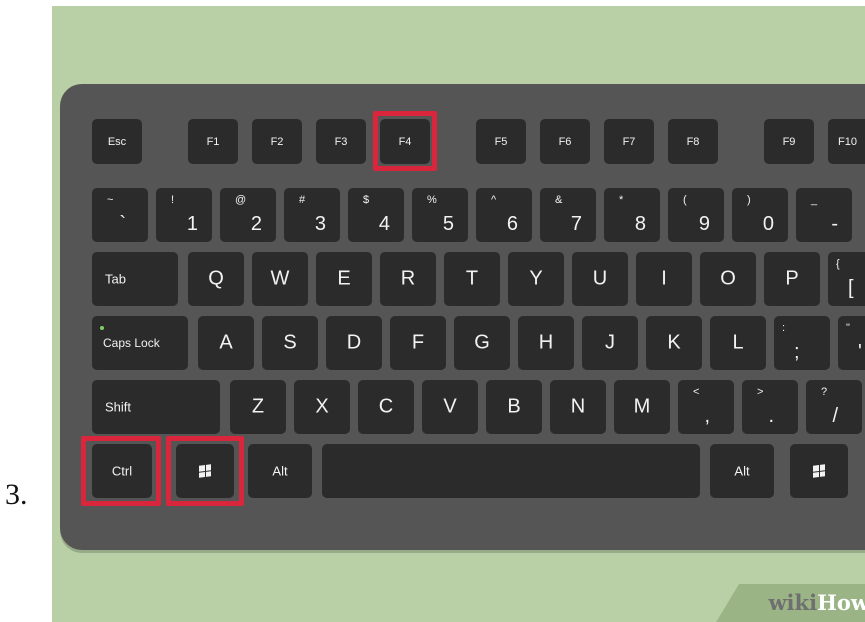  Describe the element at coordinates (354, 343) in the screenshot. I see `key-d: D` at that location.